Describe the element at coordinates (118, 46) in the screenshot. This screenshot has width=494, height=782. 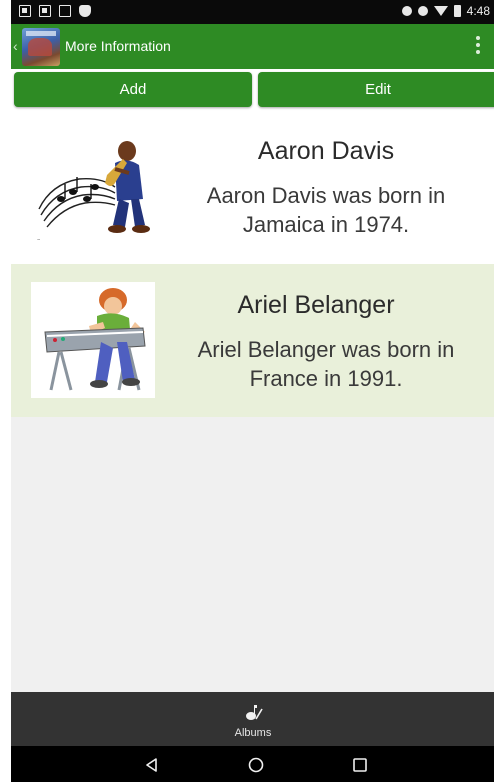
I see `page-title: More Information` at that location.